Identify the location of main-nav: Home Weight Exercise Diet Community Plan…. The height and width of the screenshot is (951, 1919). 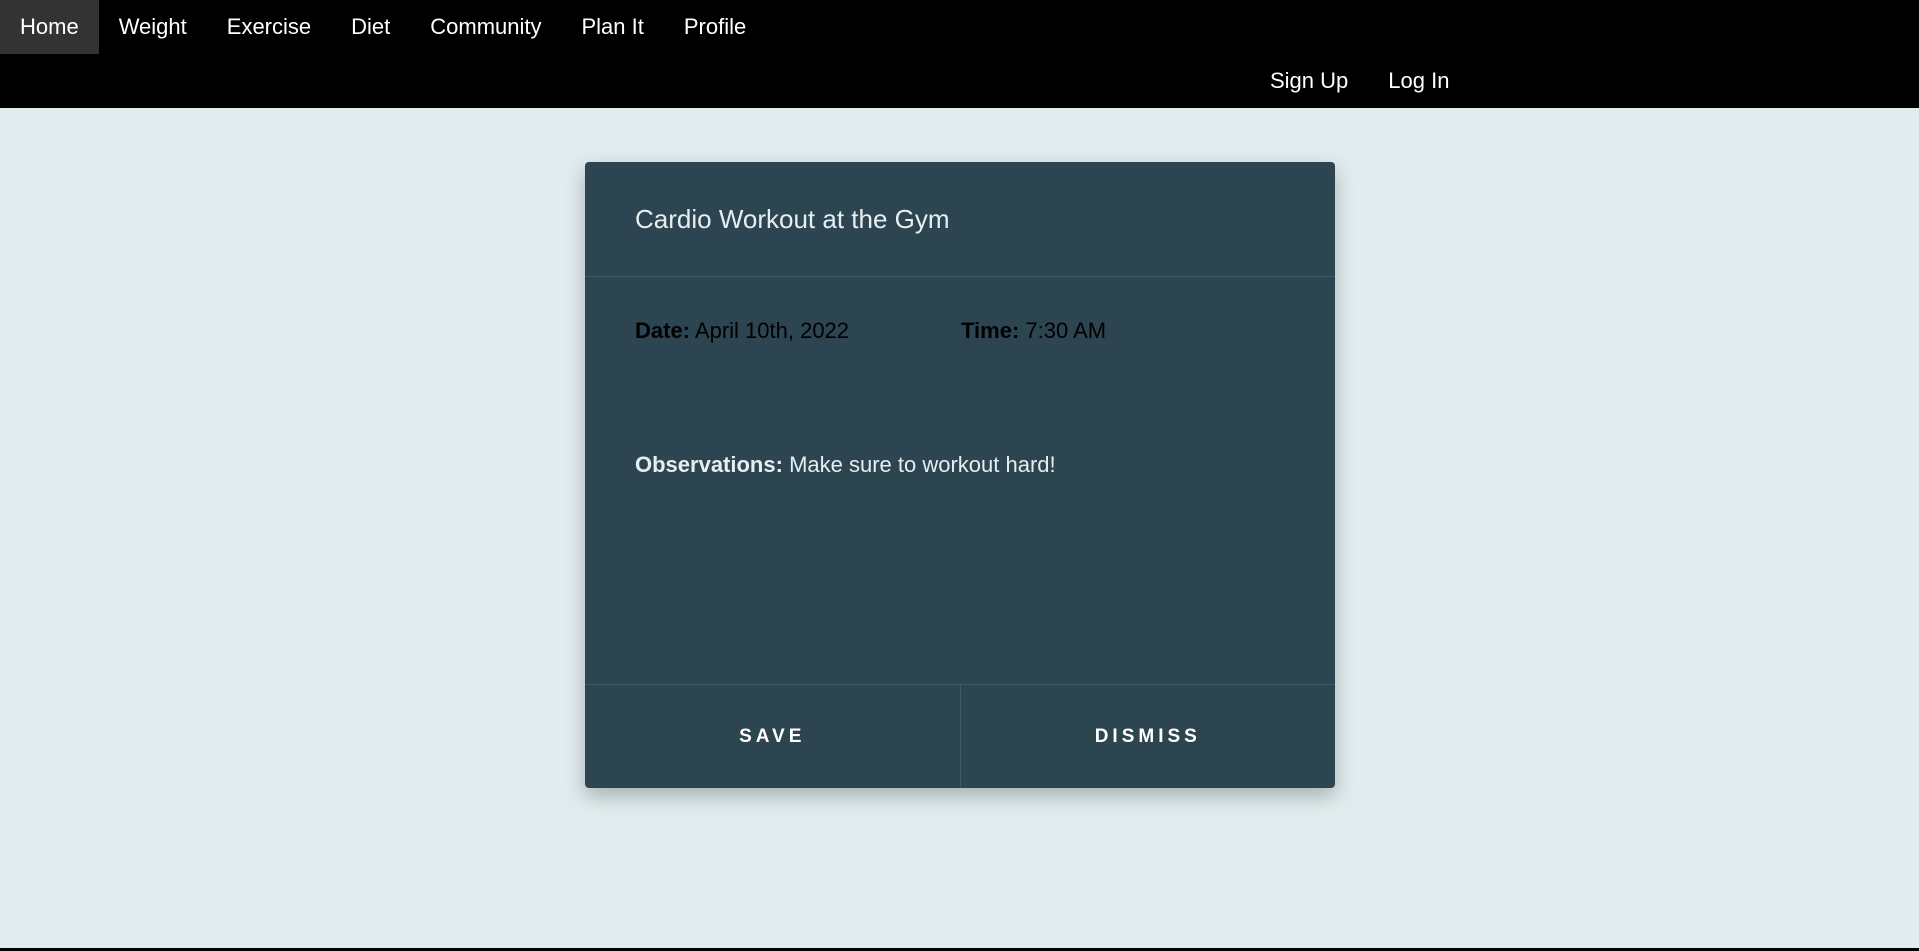
(383, 27).